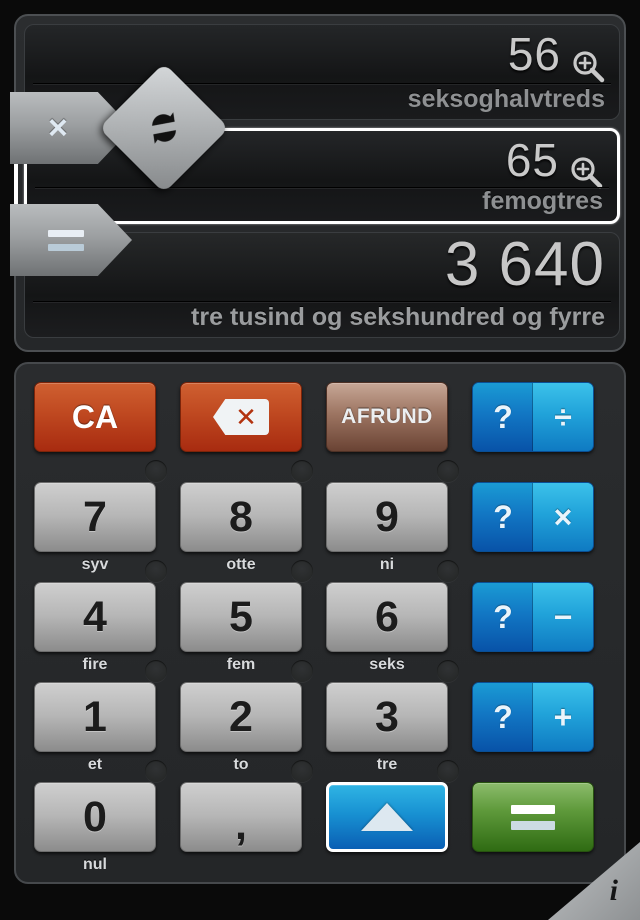 The image size is (640, 920). I want to click on key-digit-6: 6, so click(387, 617).